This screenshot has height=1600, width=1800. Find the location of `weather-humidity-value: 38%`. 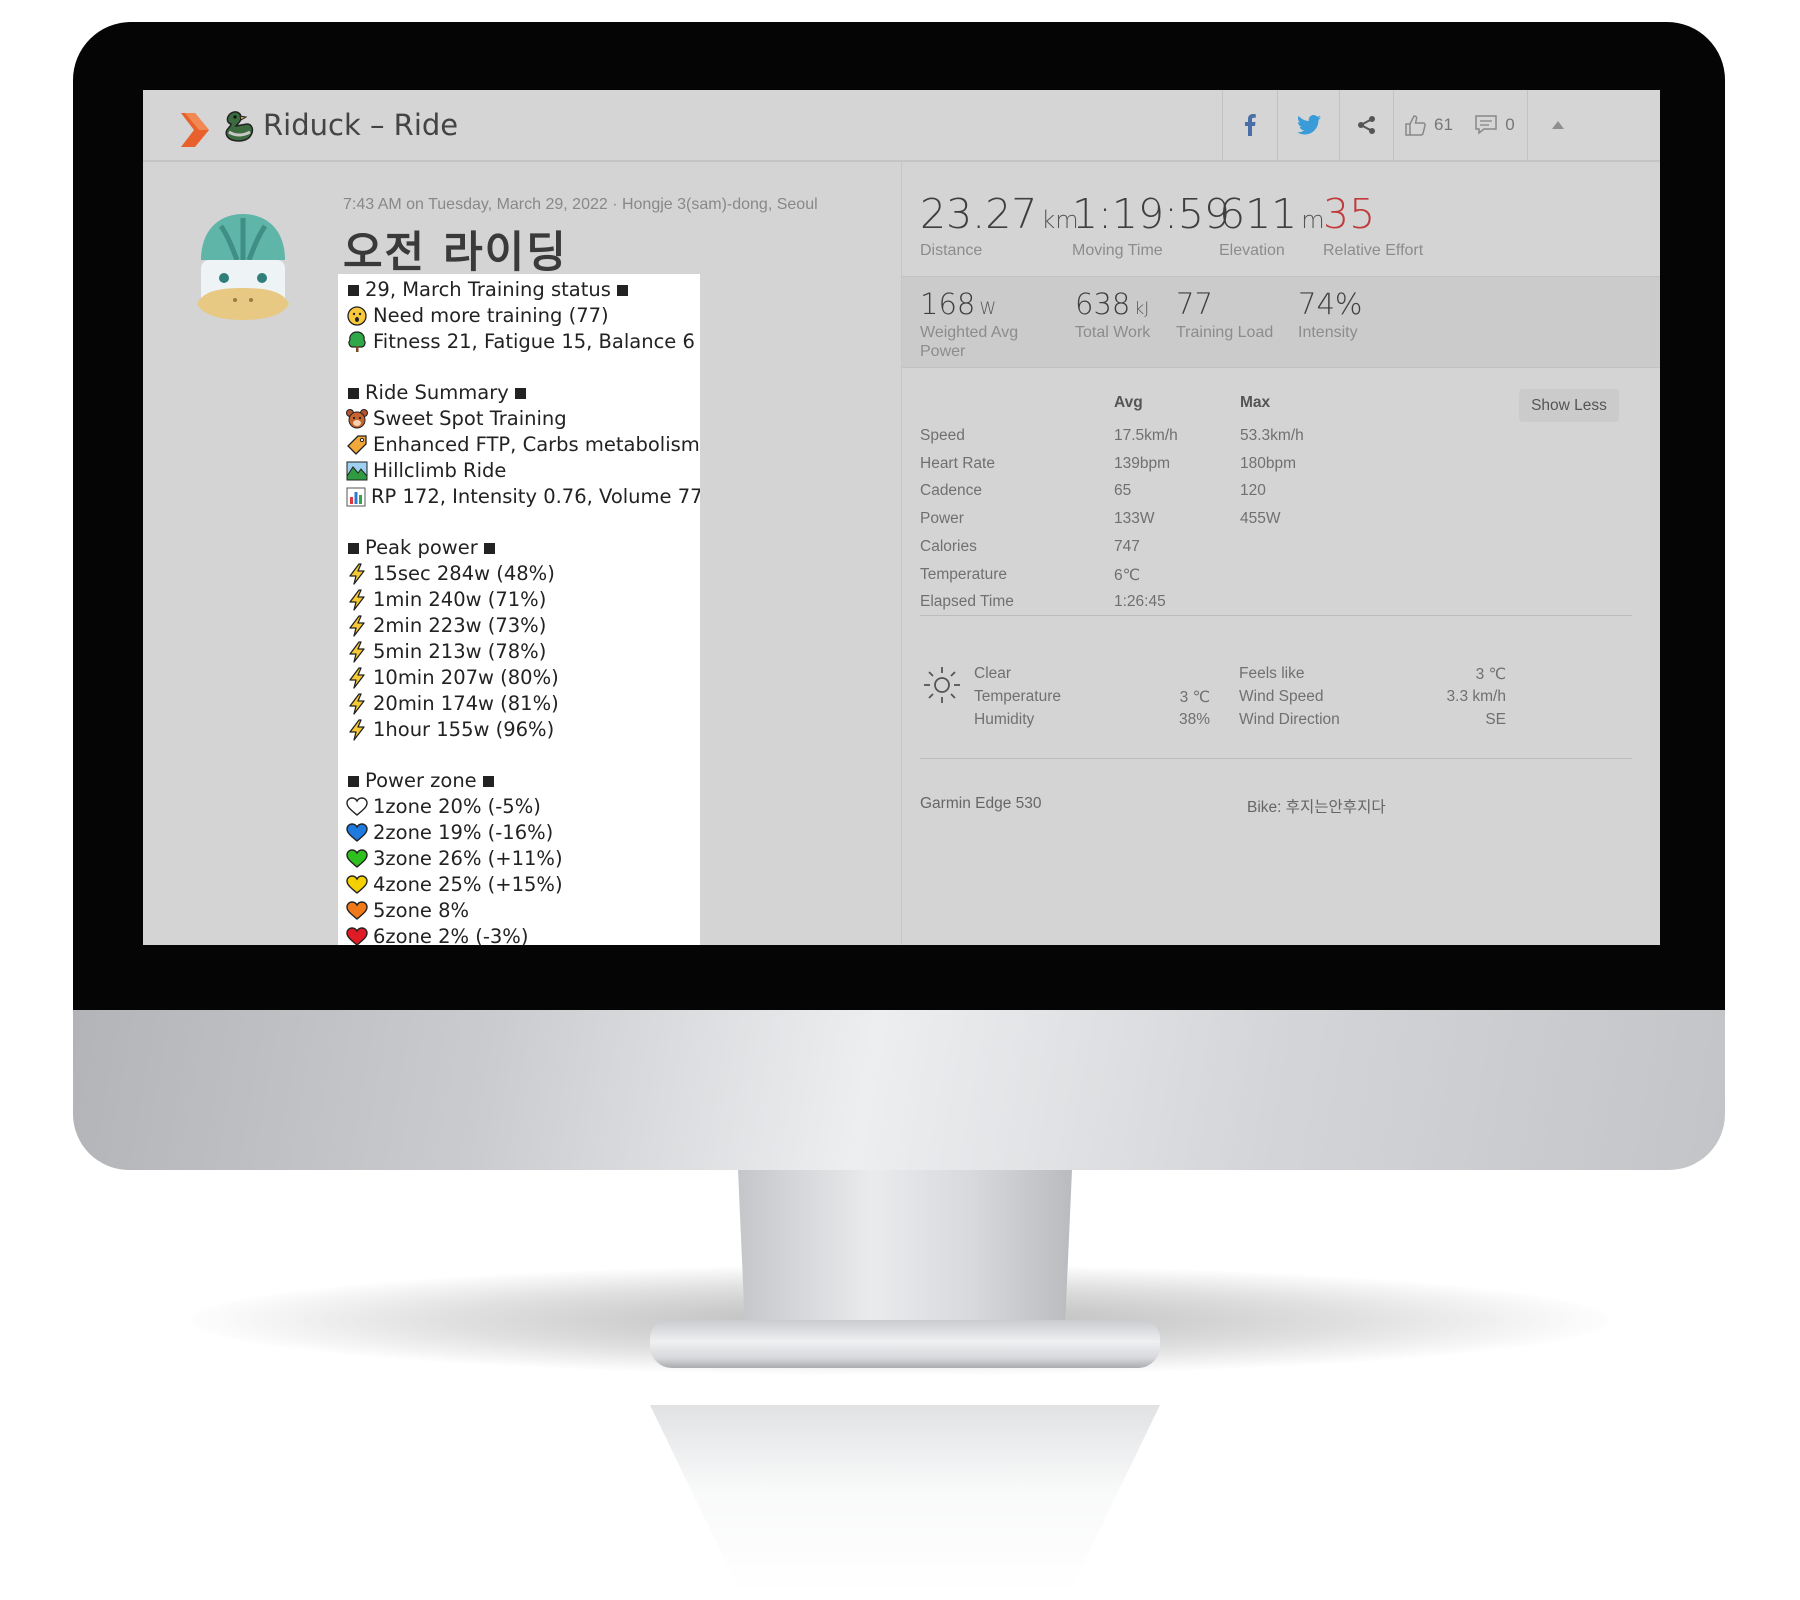

weather-humidity-value: 38% is located at coordinates (1194, 719).